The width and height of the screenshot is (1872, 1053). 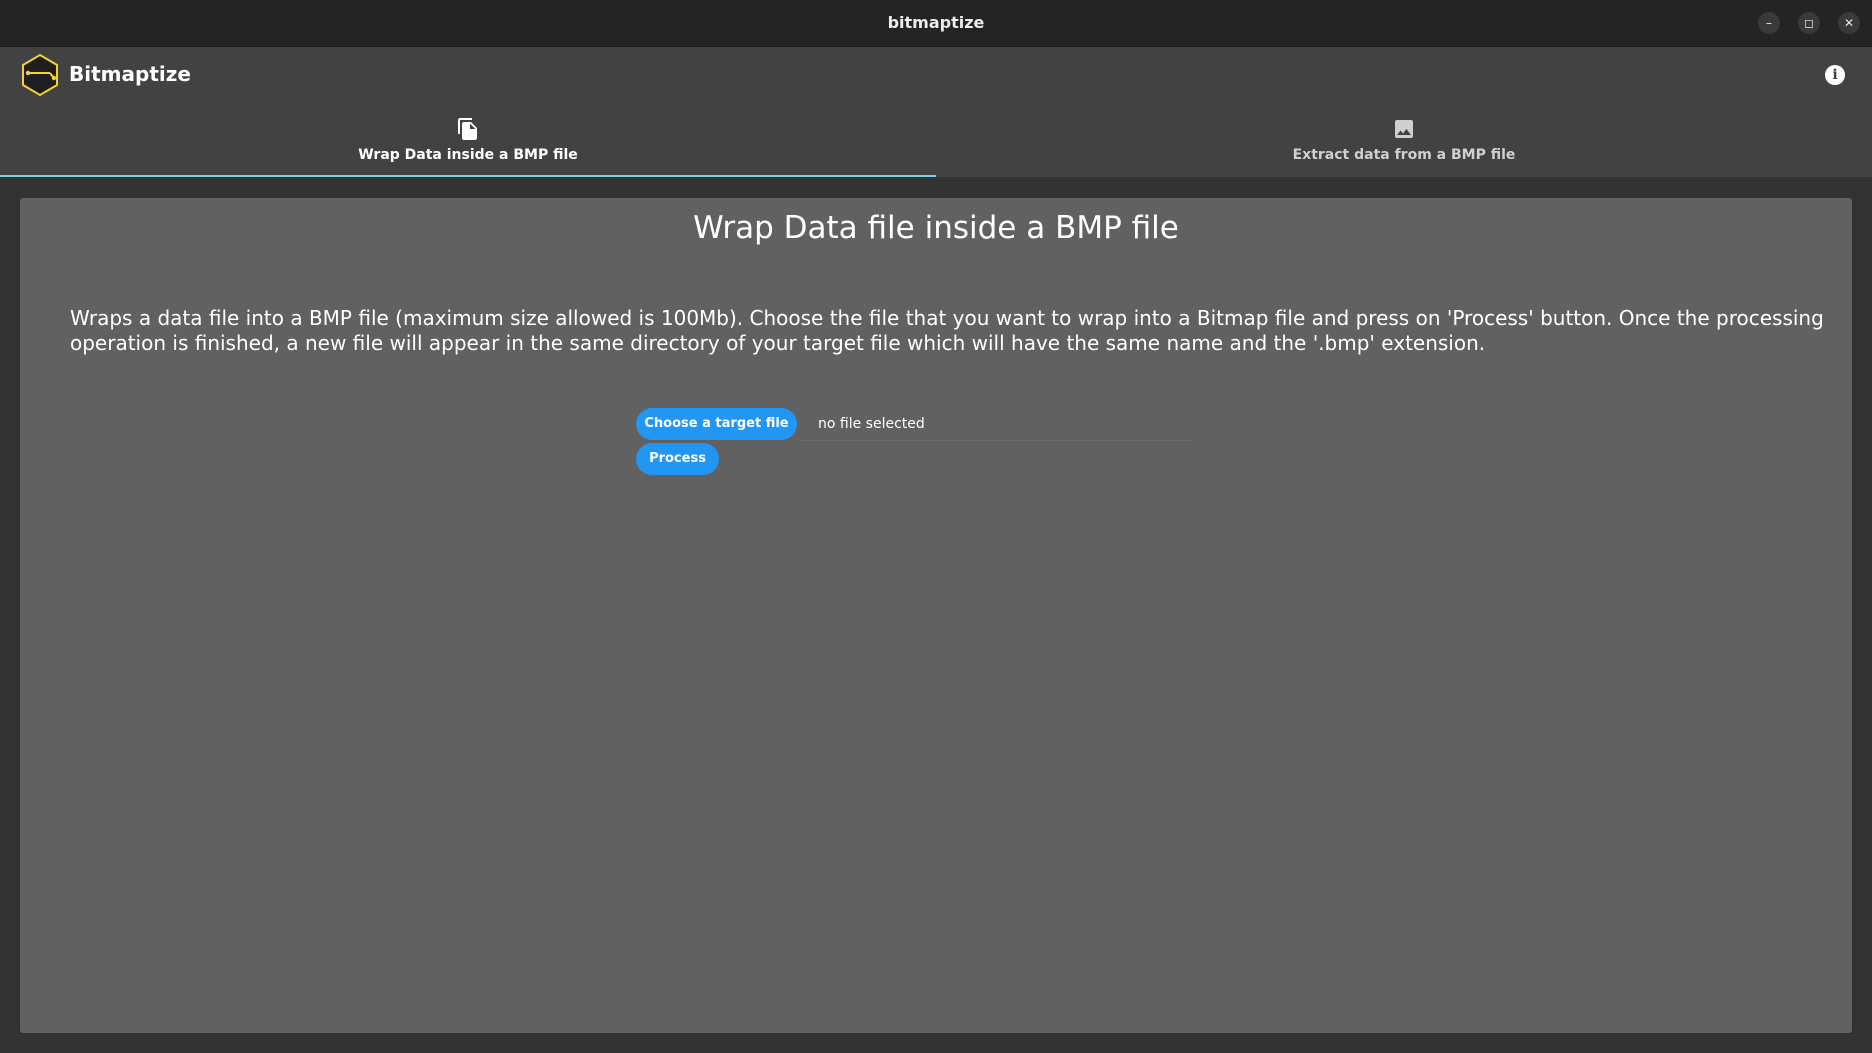 I want to click on window-title: bitmaptize, so click(x=936, y=22).